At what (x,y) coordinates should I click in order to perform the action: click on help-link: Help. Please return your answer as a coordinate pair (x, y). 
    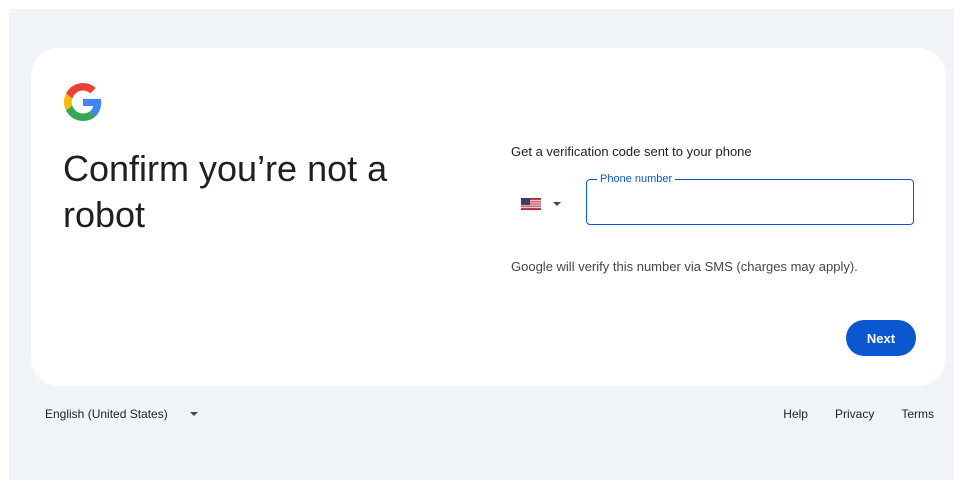
    Looking at the image, I should click on (795, 414).